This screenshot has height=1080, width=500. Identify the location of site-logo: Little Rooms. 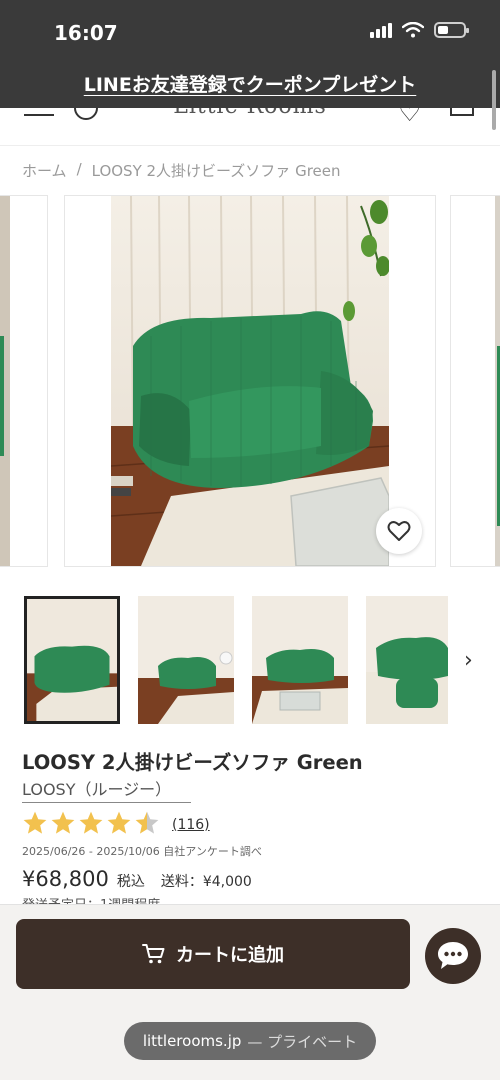
(250, 113).